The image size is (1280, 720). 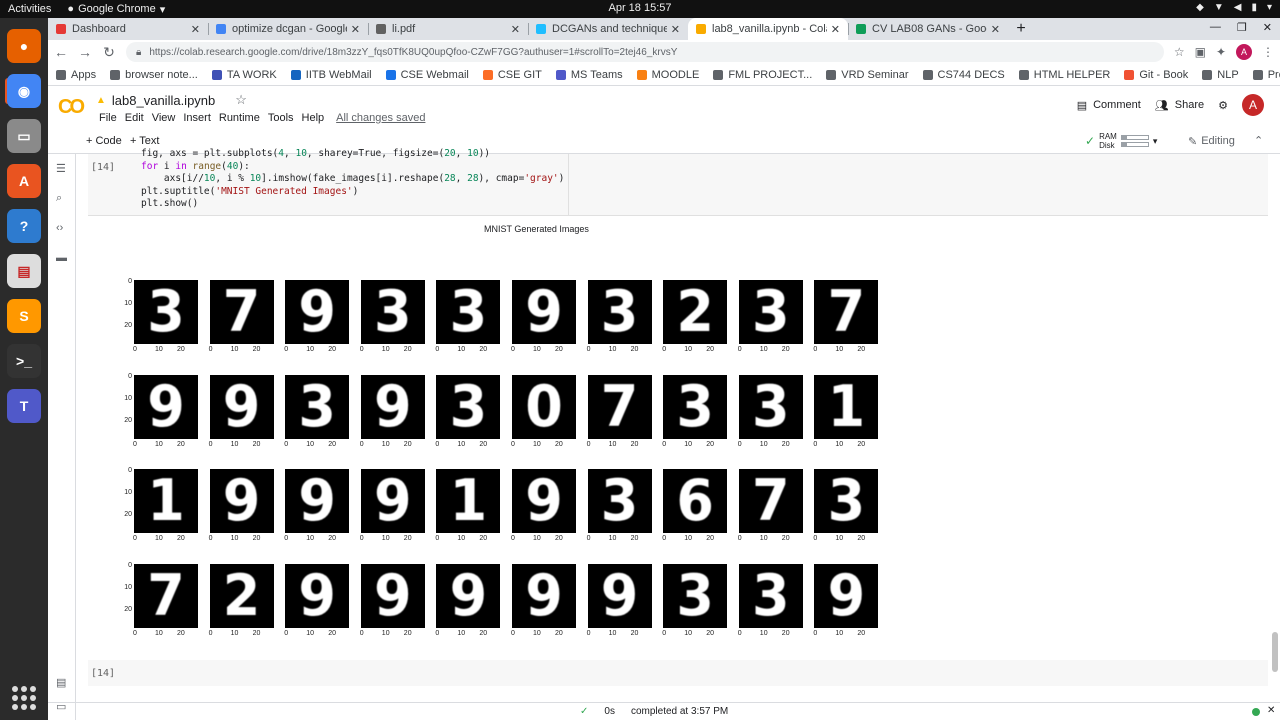 What do you see at coordinates (24, 226) in the screenshot?
I see `dock-help-icon: ?` at bounding box center [24, 226].